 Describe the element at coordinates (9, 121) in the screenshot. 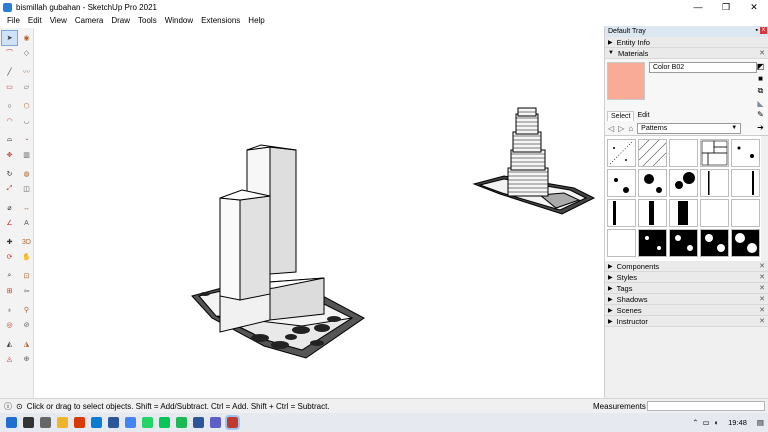

I see `tool-arc-icon: ◠` at that location.